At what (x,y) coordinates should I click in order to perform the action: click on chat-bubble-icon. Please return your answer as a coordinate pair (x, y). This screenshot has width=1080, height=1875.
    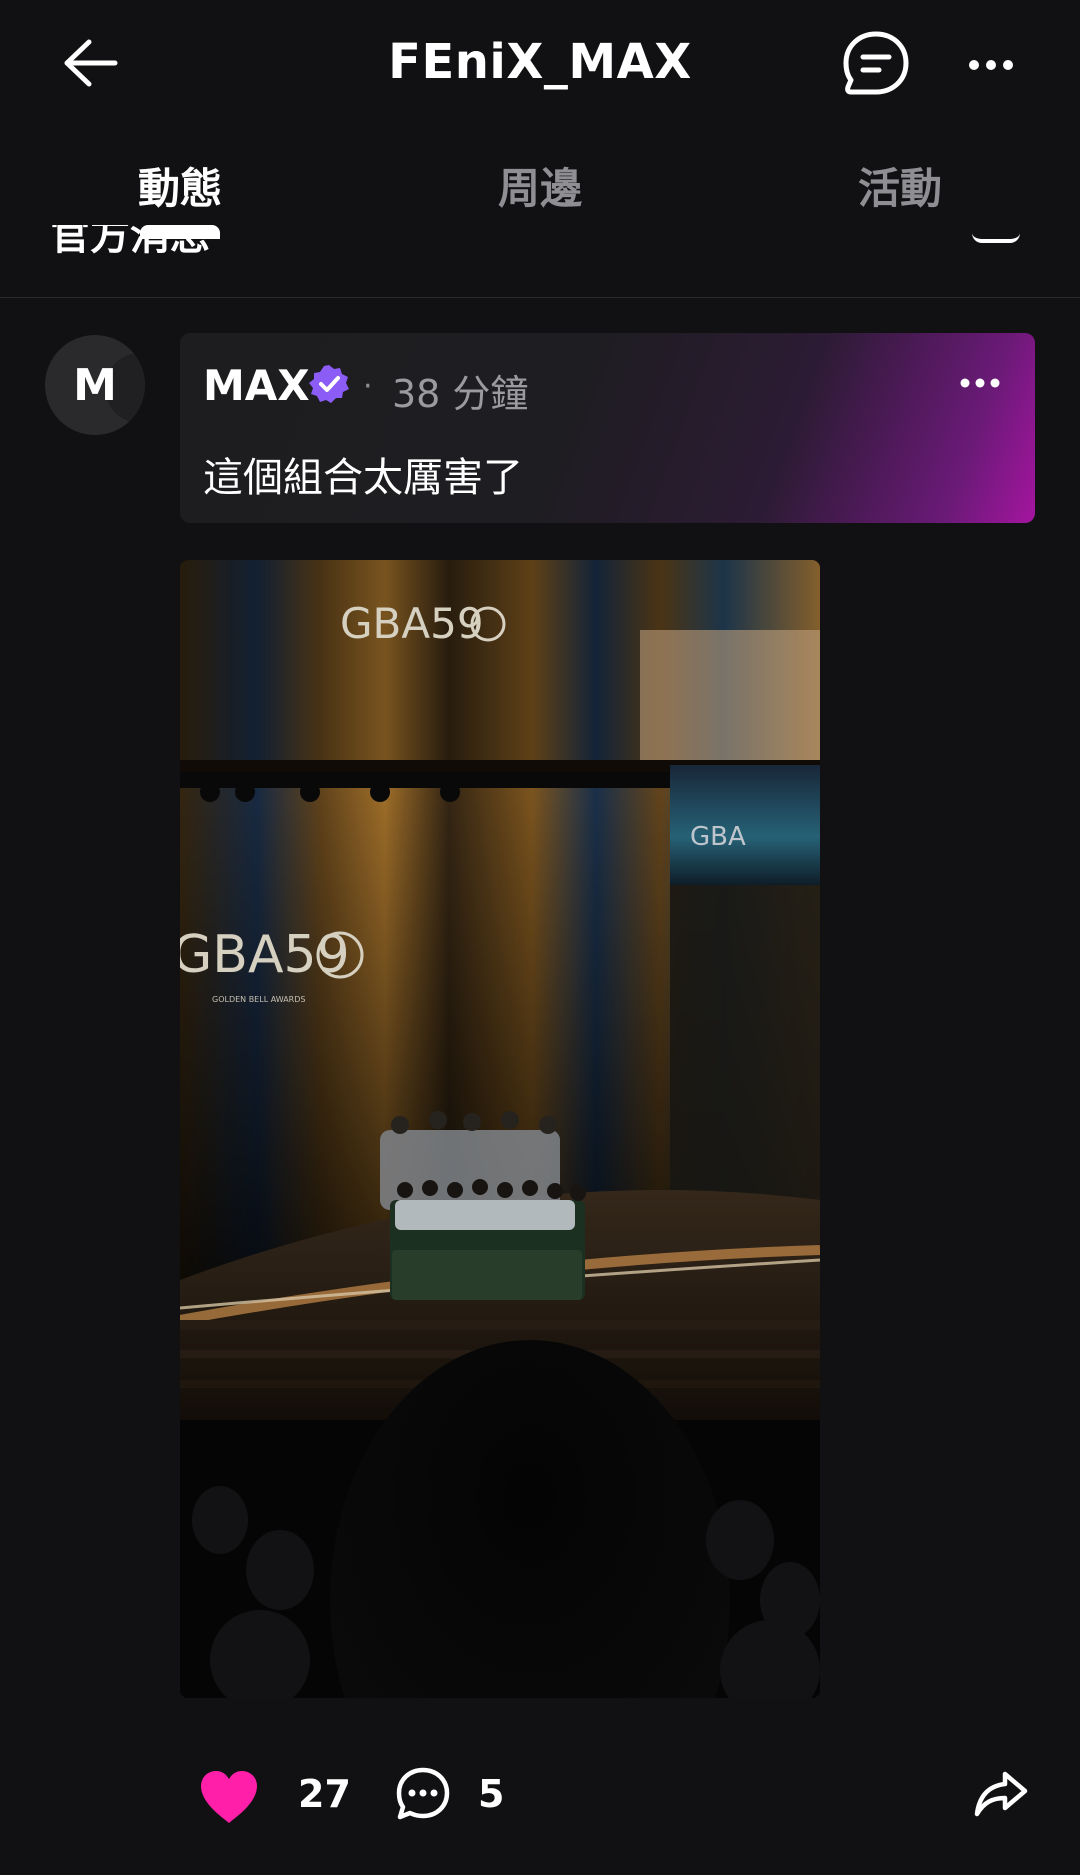
    Looking at the image, I should click on (876, 63).